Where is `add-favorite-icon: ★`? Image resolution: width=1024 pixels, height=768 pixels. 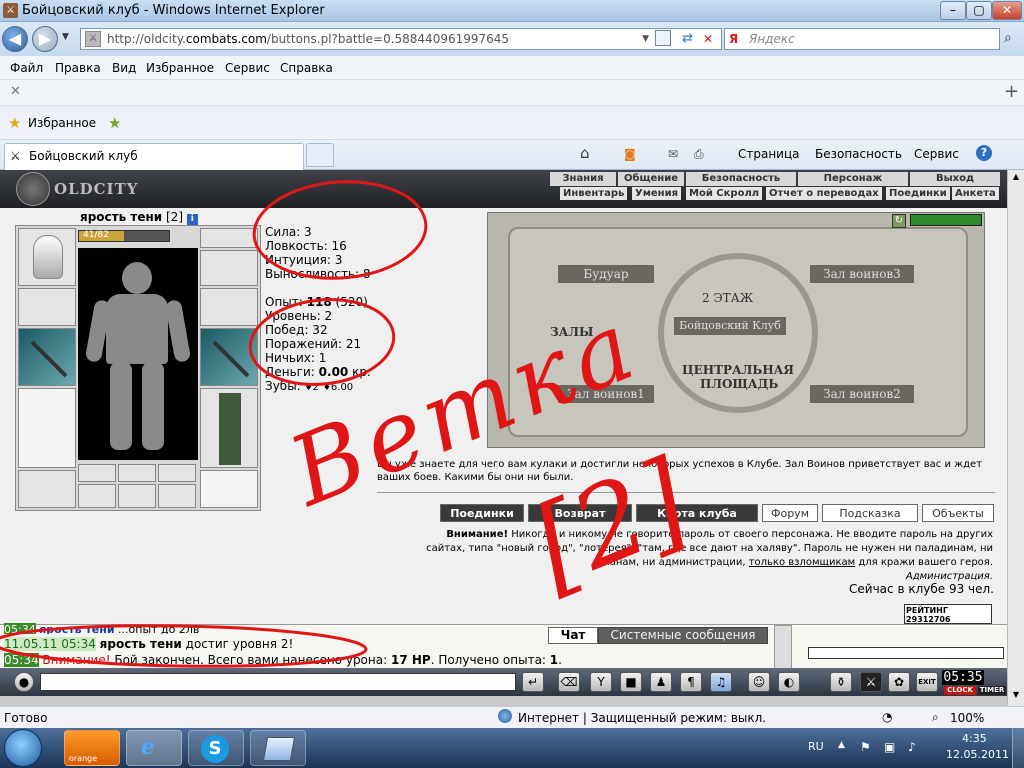 add-favorite-icon: ★ is located at coordinates (114, 123).